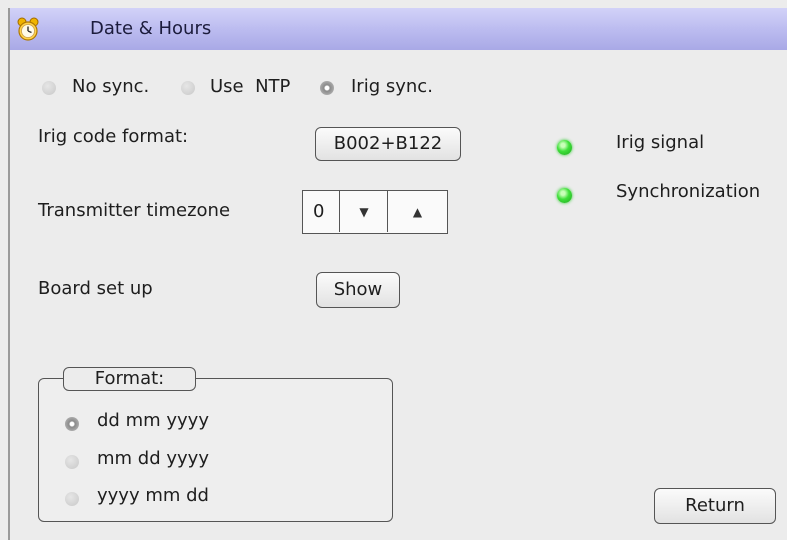  What do you see at coordinates (250, 86) in the screenshot?
I see `use-ntp-label: Use NTP` at bounding box center [250, 86].